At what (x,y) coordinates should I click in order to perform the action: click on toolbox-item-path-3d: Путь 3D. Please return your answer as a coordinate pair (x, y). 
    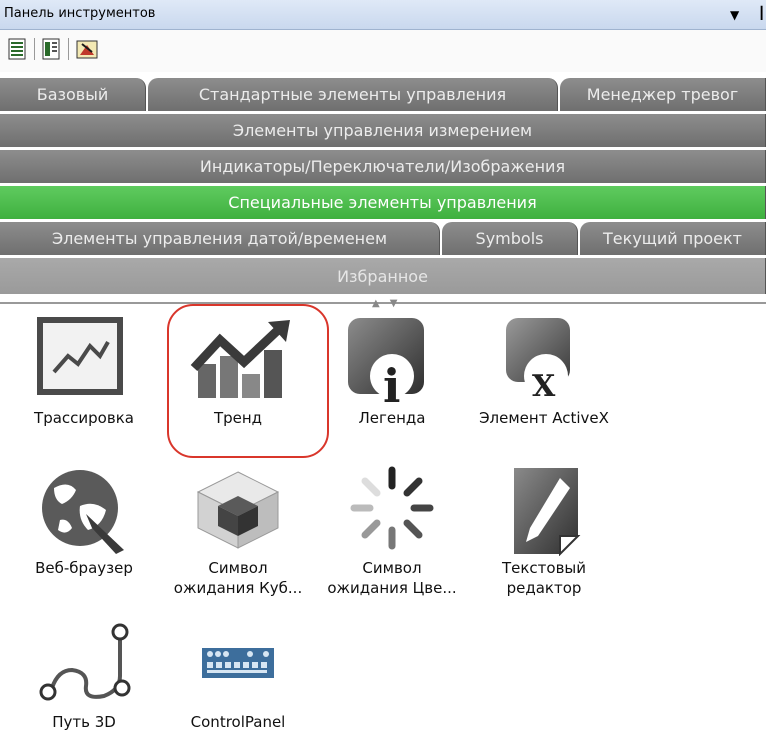
    Looking at the image, I should click on (84, 678).